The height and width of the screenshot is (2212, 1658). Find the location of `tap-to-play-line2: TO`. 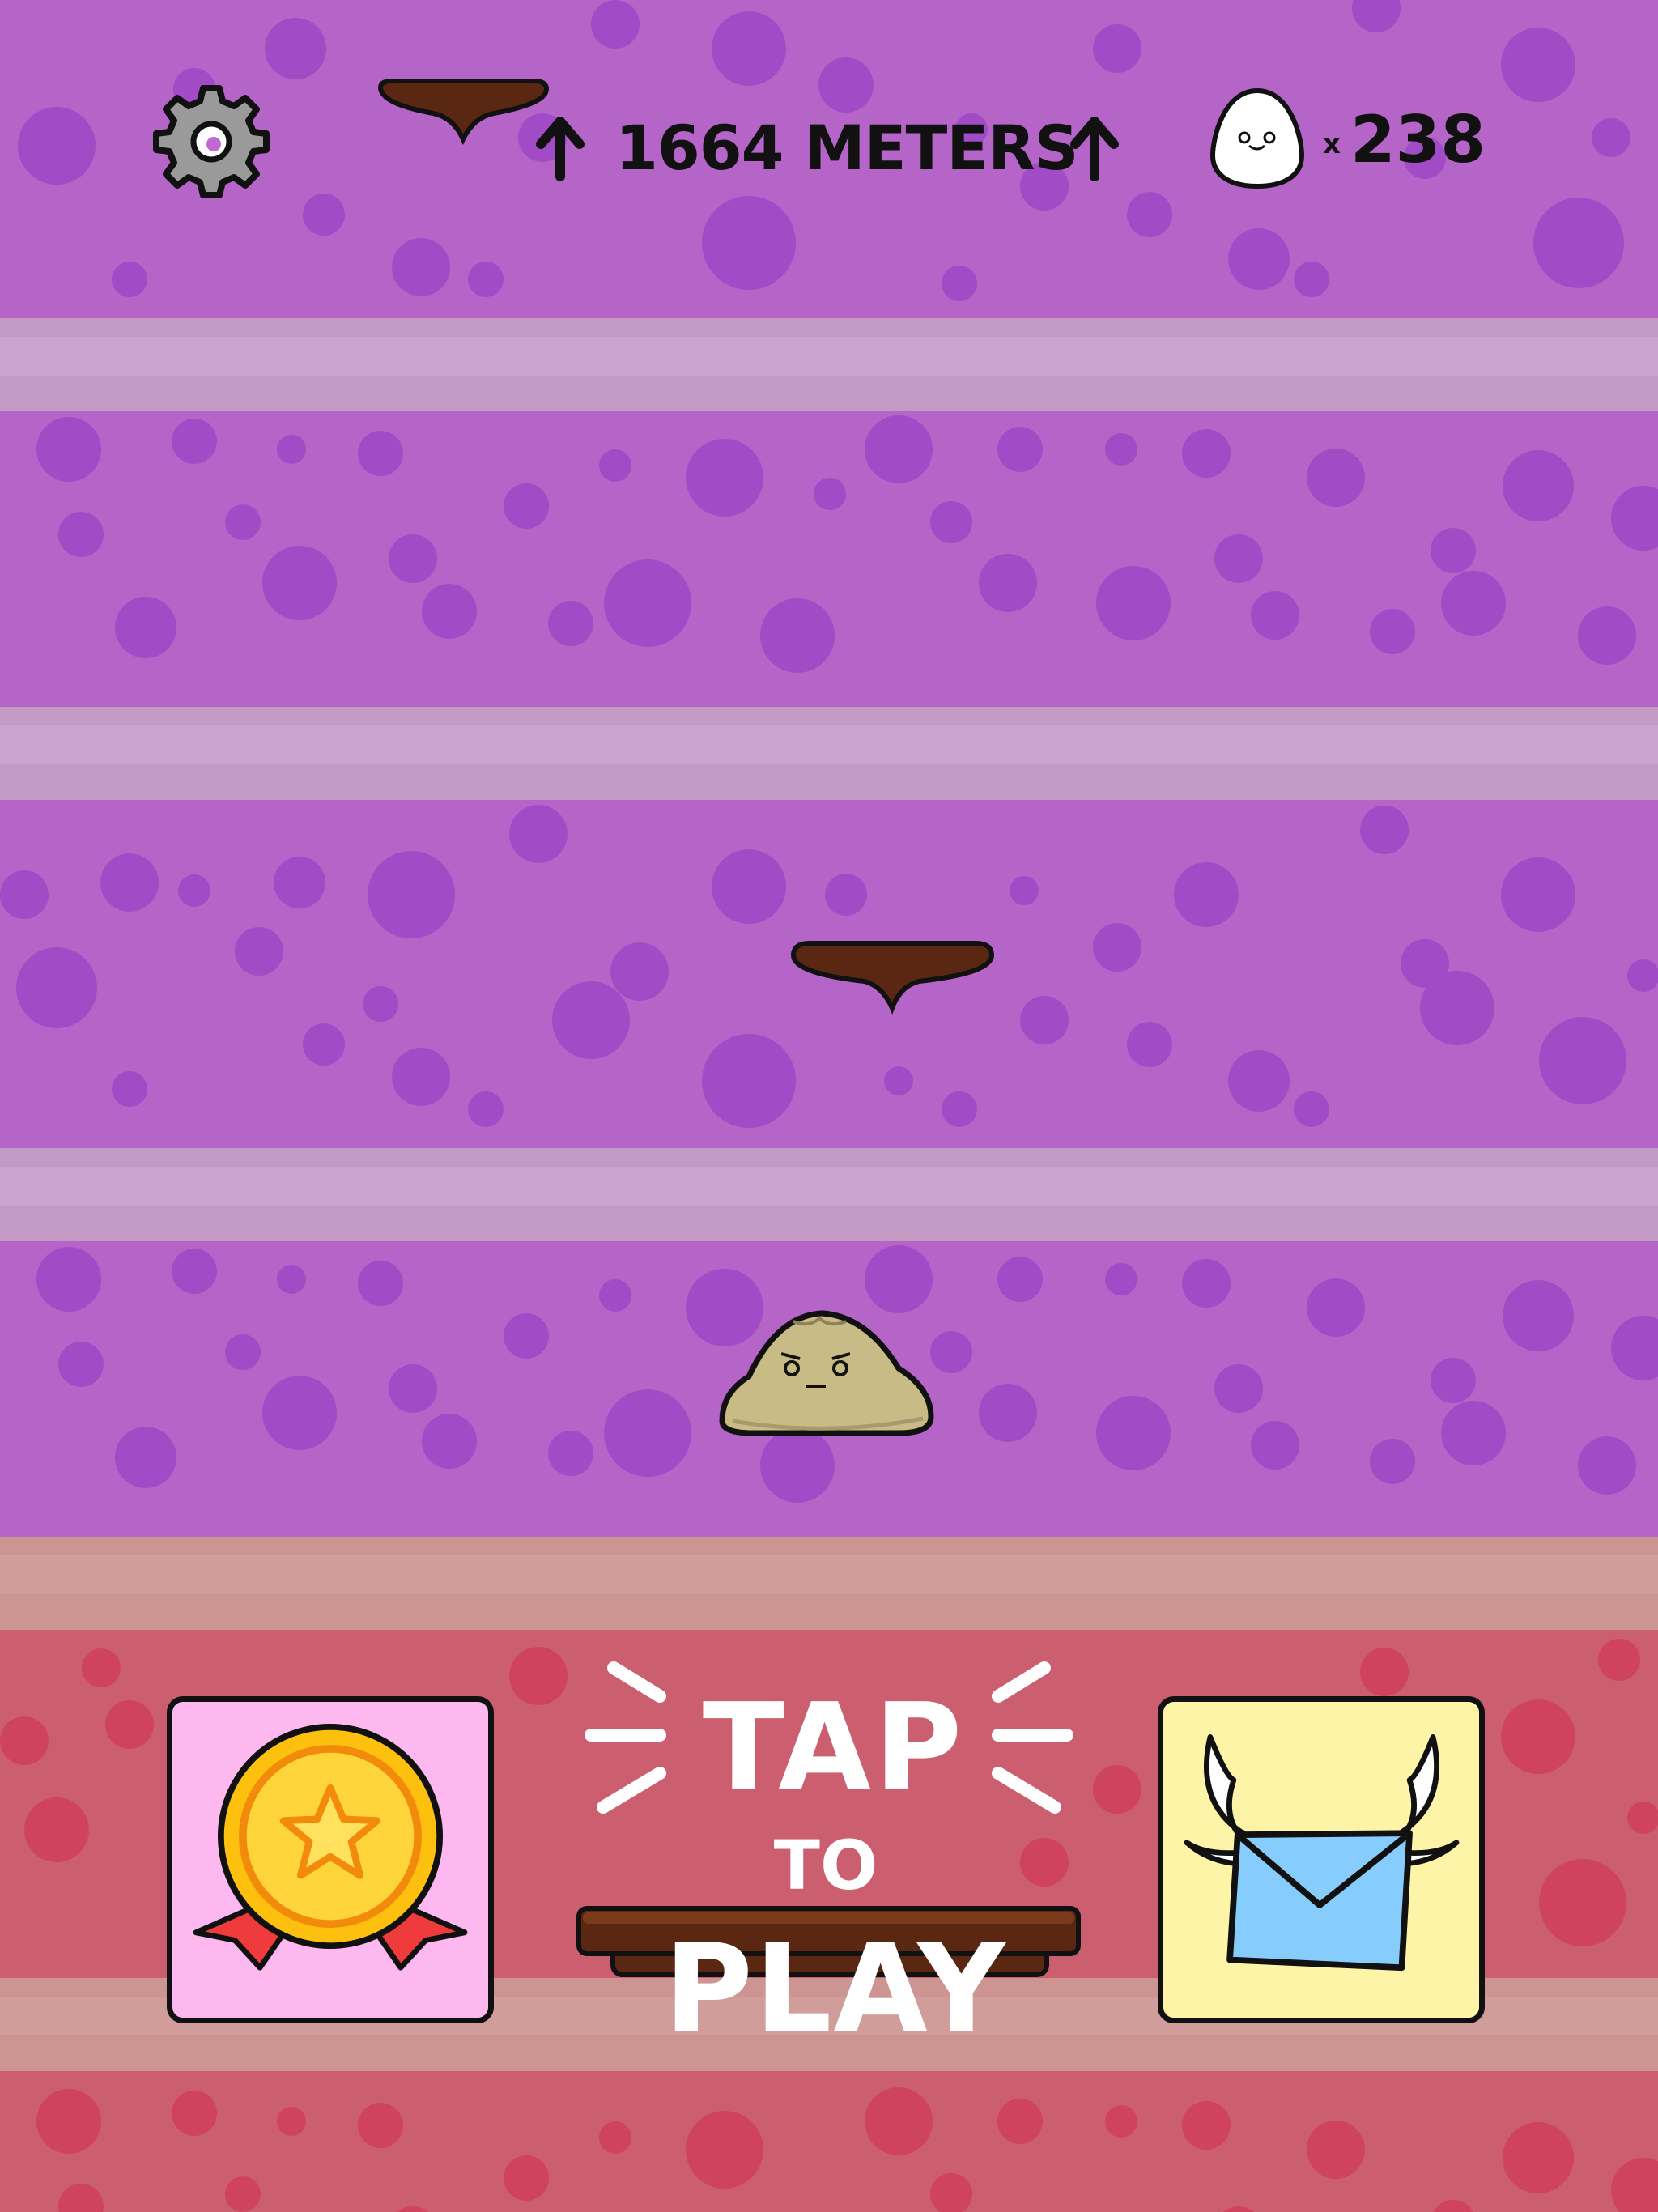

tap-to-play-line2: TO is located at coordinates (826, 1865).